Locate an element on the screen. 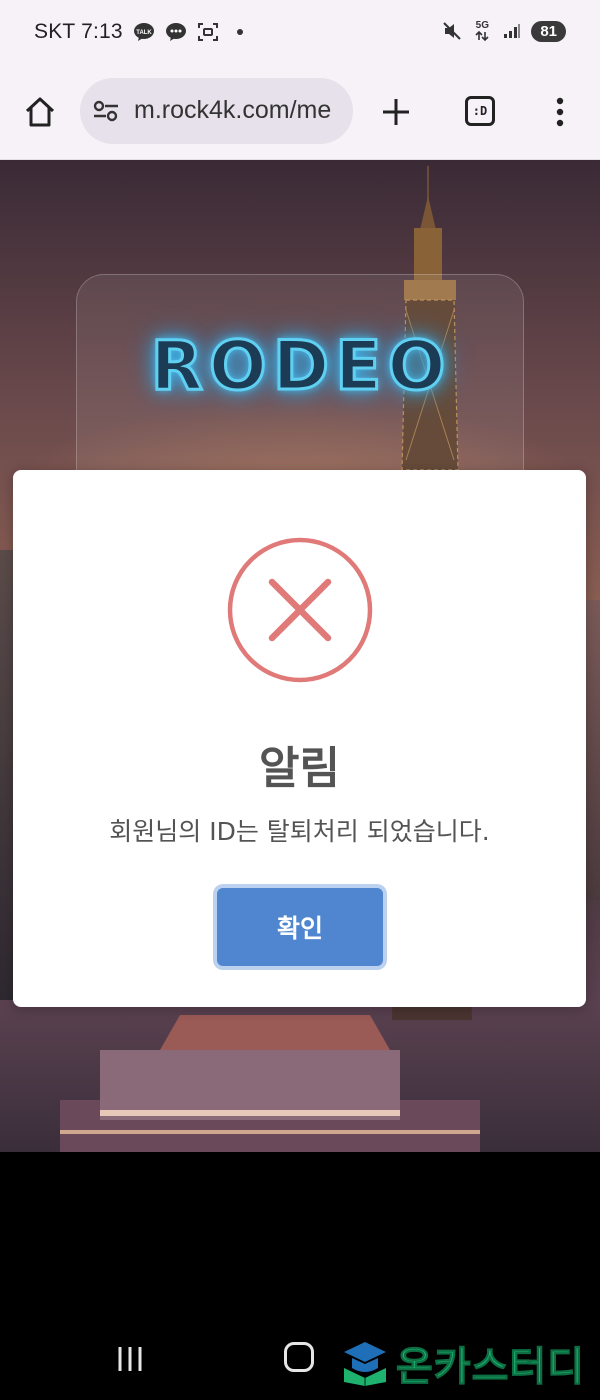 This screenshot has height=1400, width=600. more-vert-icon is located at coordinates (560, 112).